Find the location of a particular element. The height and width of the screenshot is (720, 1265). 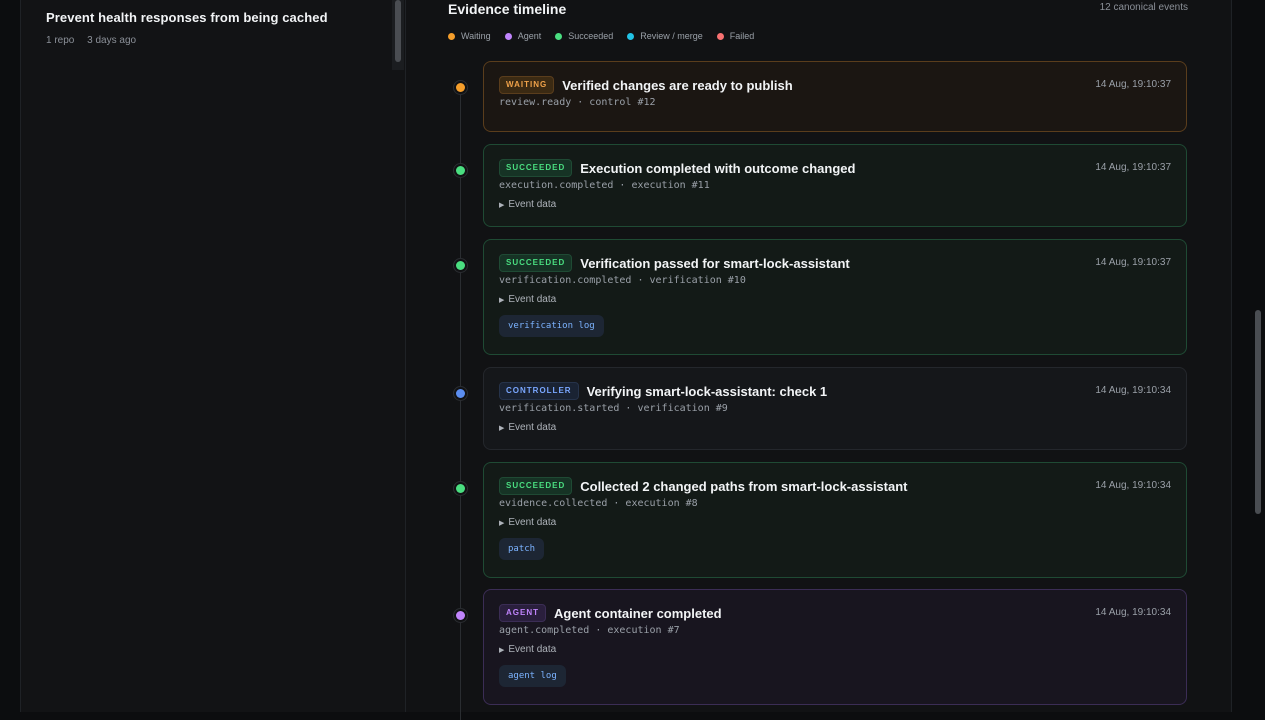

legend-label: Review / merge is located at coordinates (671, 36).